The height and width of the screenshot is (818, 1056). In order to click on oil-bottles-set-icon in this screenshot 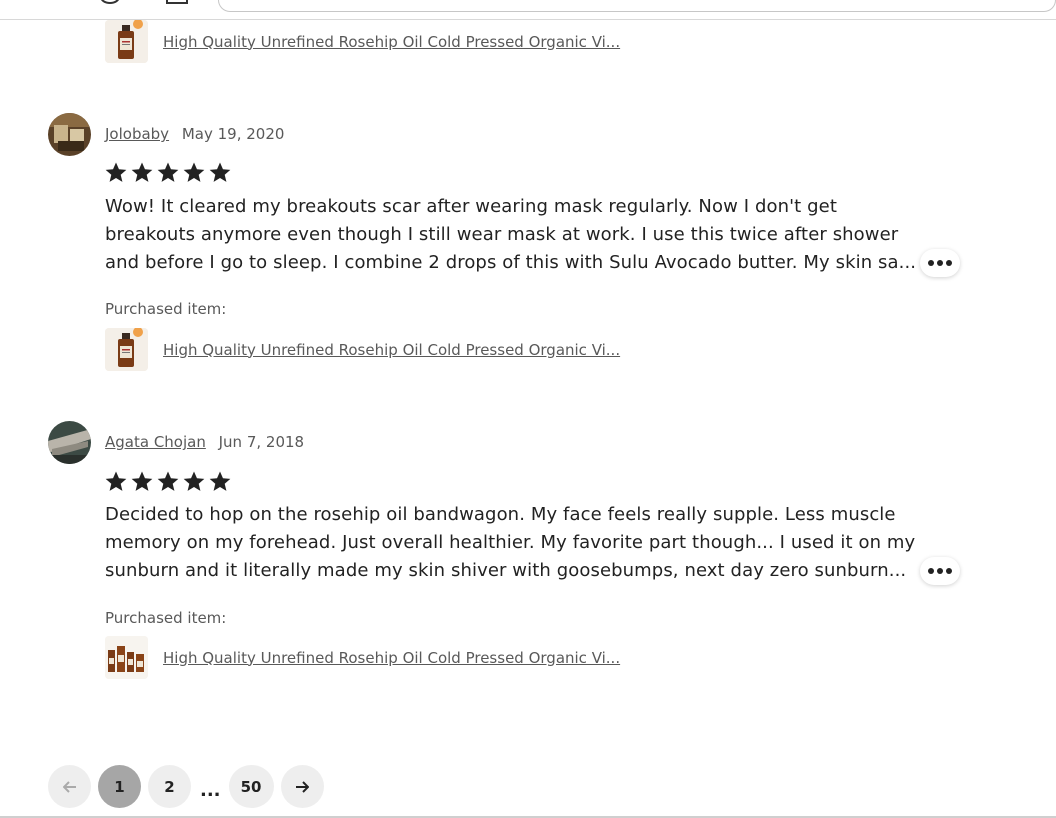, I will do `click(126, 657)`.